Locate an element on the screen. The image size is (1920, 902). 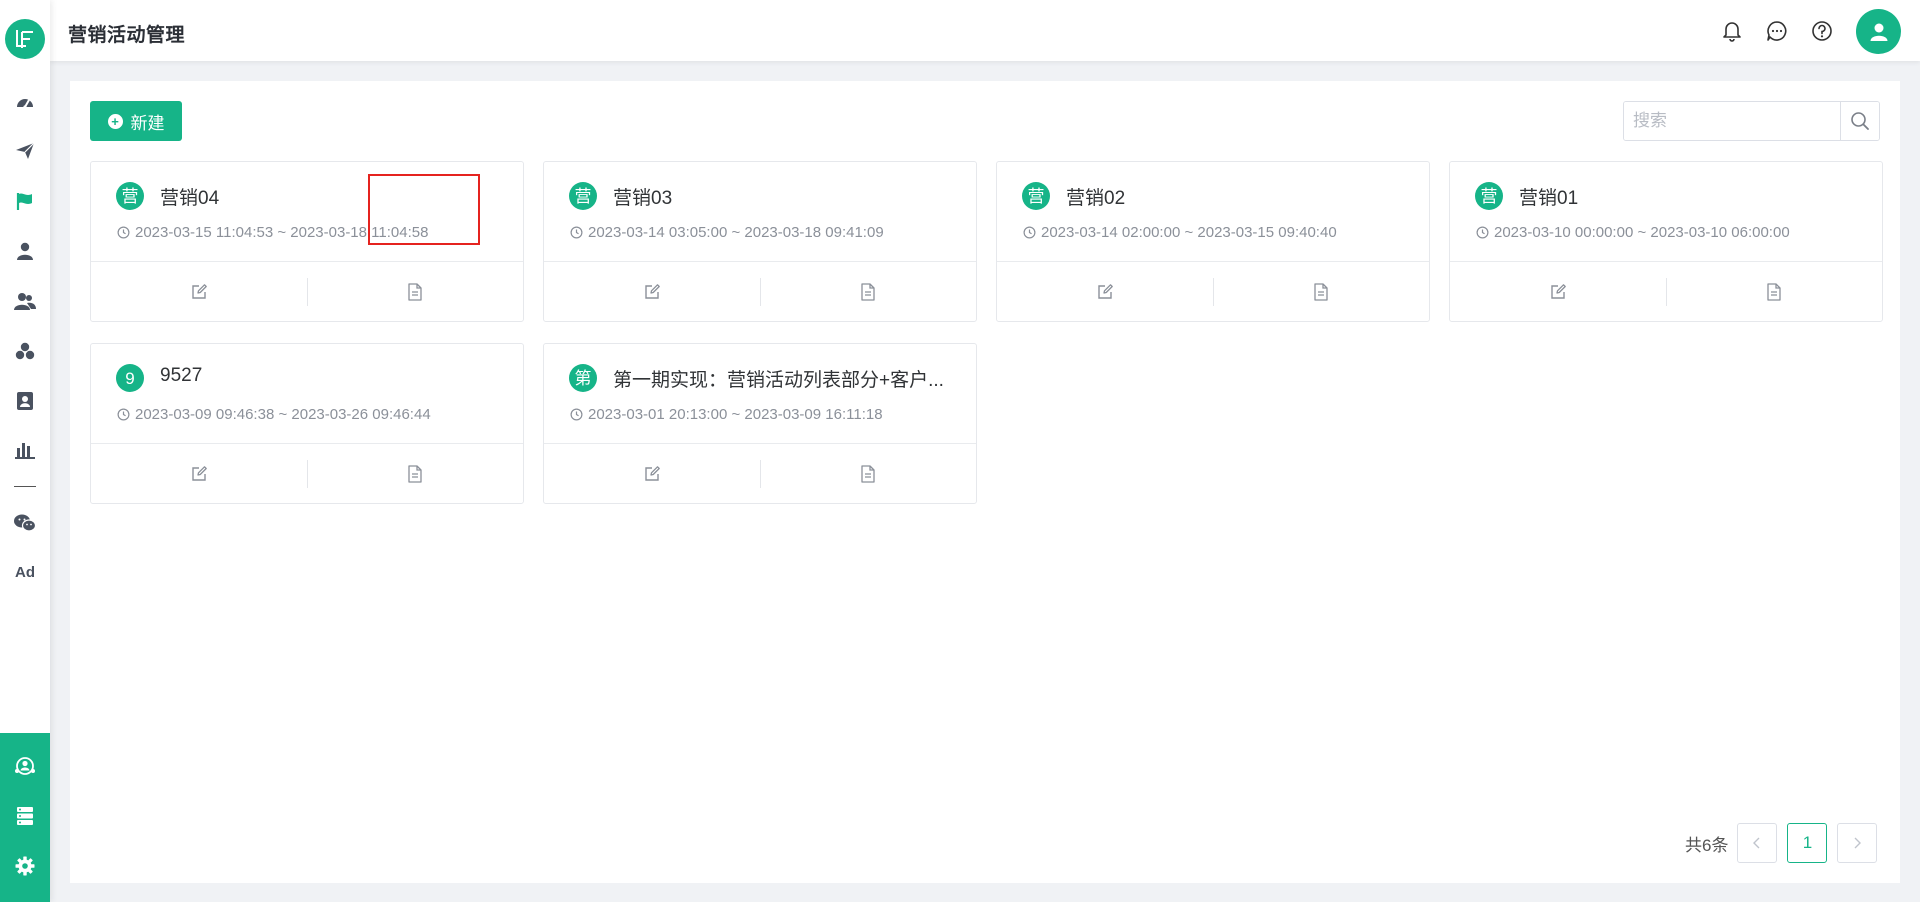
next-page-button is located at coordinates (1857, 843).